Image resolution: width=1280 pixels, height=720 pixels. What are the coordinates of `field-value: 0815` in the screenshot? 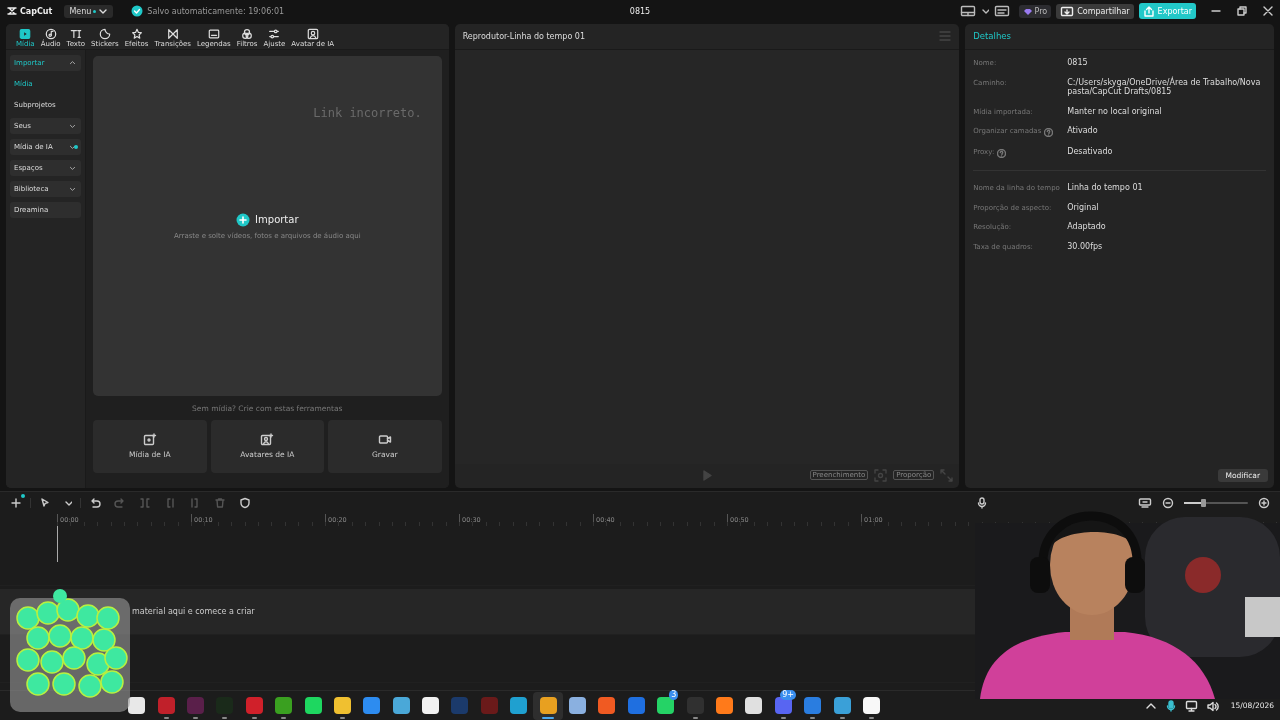 It's located at (1078, 62).